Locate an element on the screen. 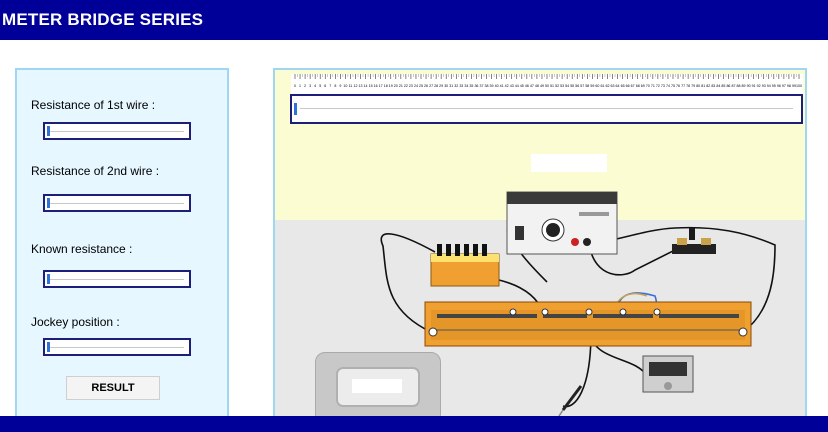  result-display-inner is located at coordinates (378, 387).